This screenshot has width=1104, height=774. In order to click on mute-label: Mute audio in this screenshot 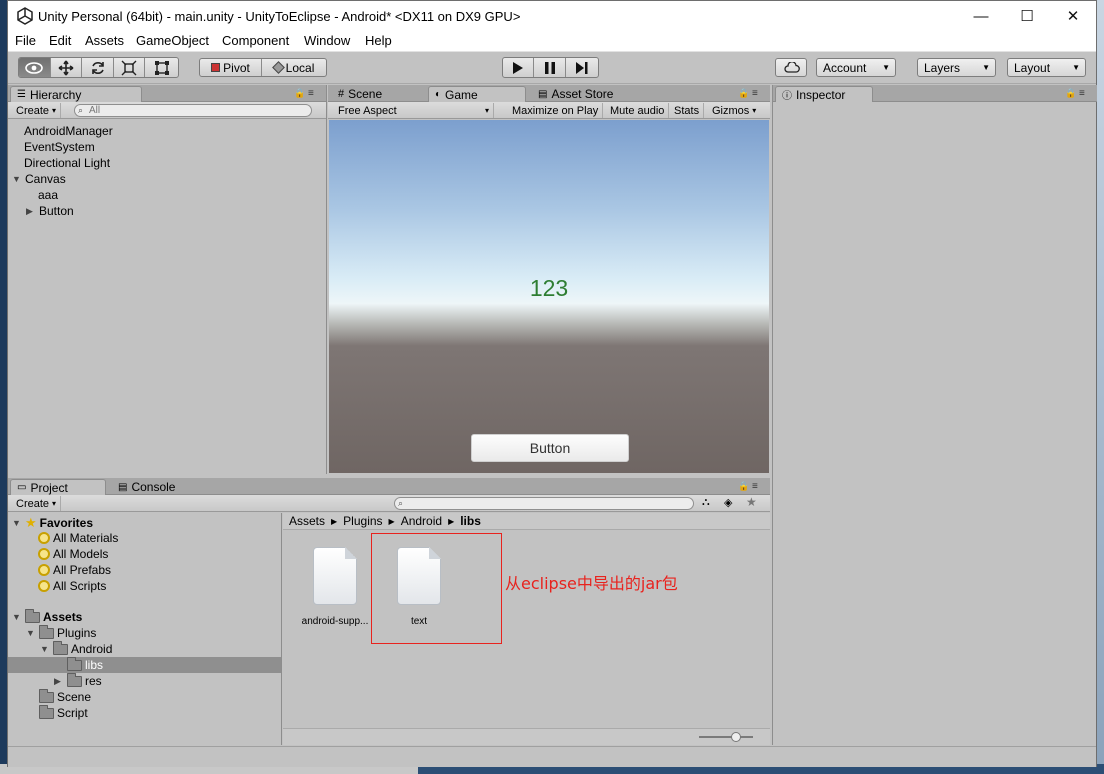, I will do `click(637, 110)`.